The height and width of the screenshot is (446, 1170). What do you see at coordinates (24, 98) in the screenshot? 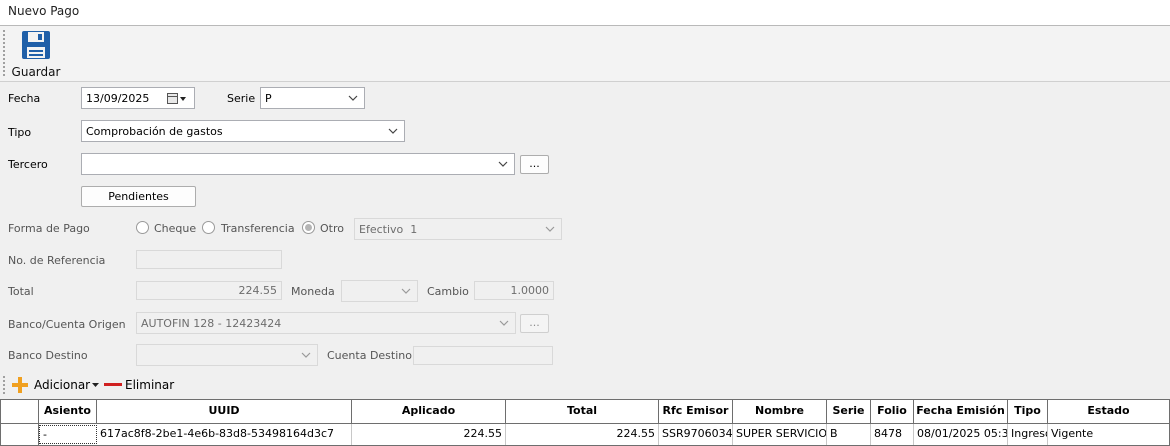
I see `fecha-label: Fecha` at bounding box center [24, 98].